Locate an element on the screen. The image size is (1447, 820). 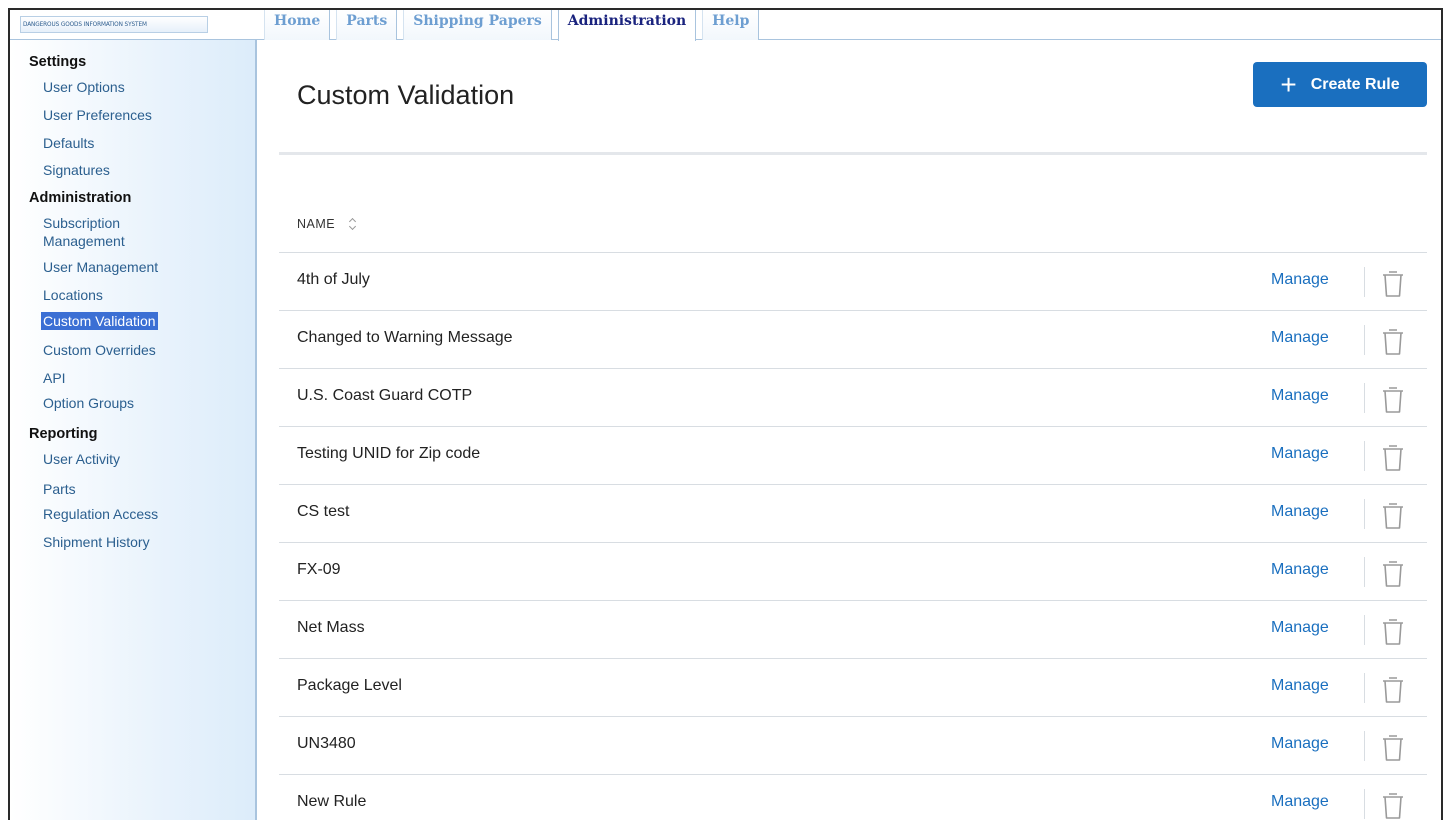
table-row: UN3480 Manage is located at coordinates (853, 746).